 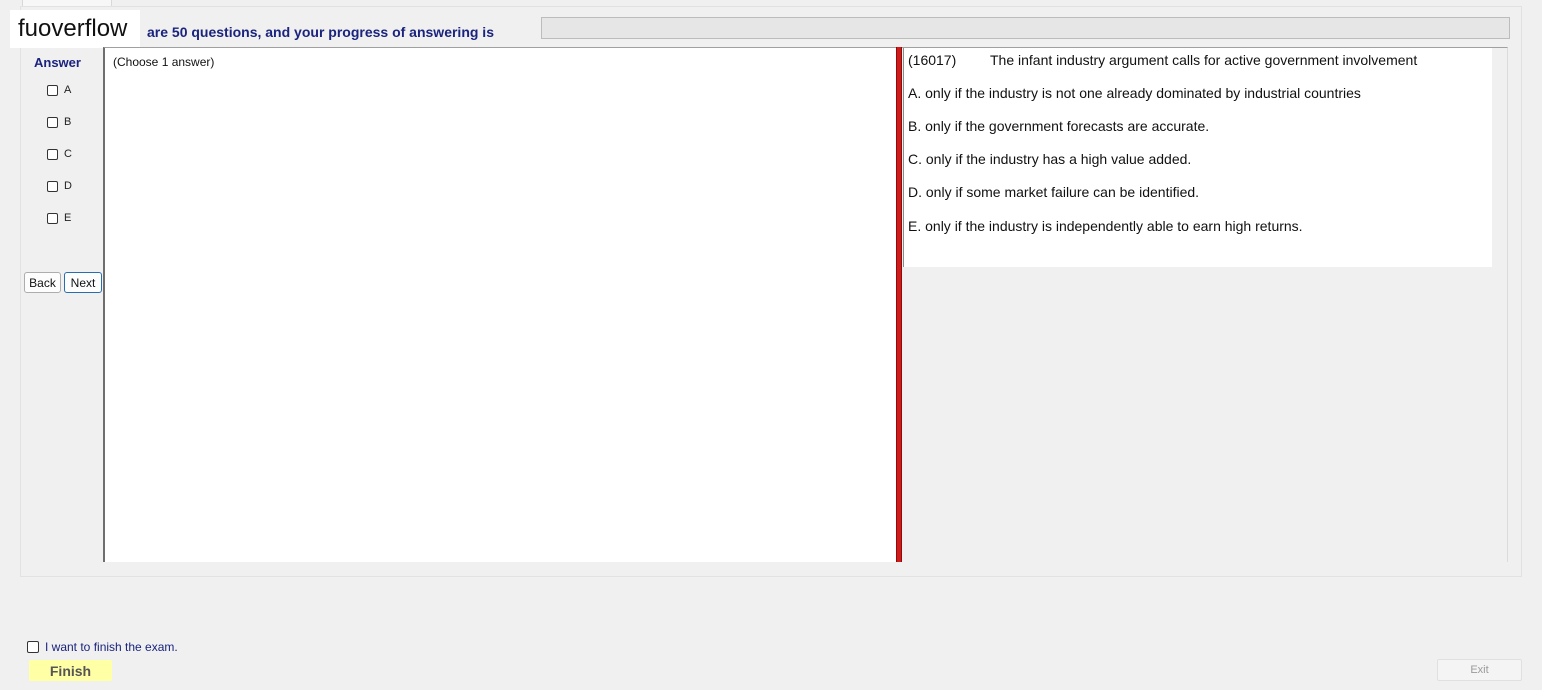 I want to click on option-label-a: A, so click(x=68, y=90).